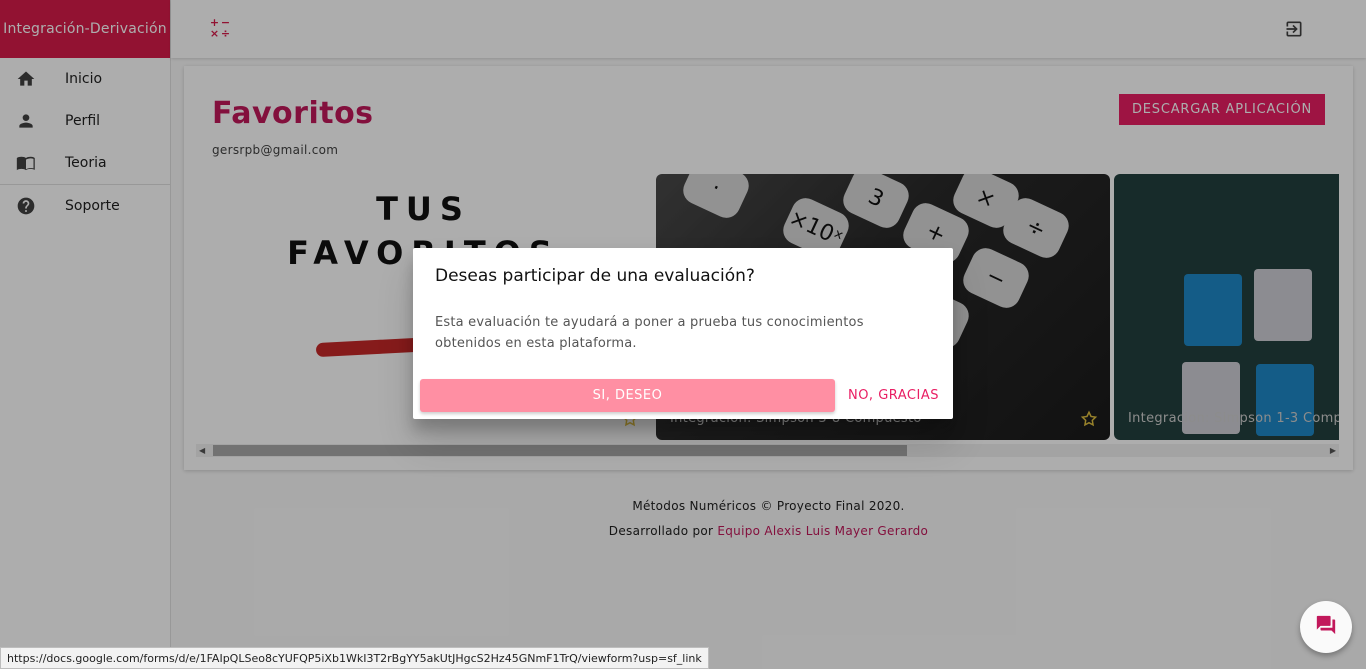 This screenshot has width=1366, height=669. Describe the element at coordinates (595, 276) in the screenshot. I see `dialog-title: Deseas participar de una evaluación?` at that location.